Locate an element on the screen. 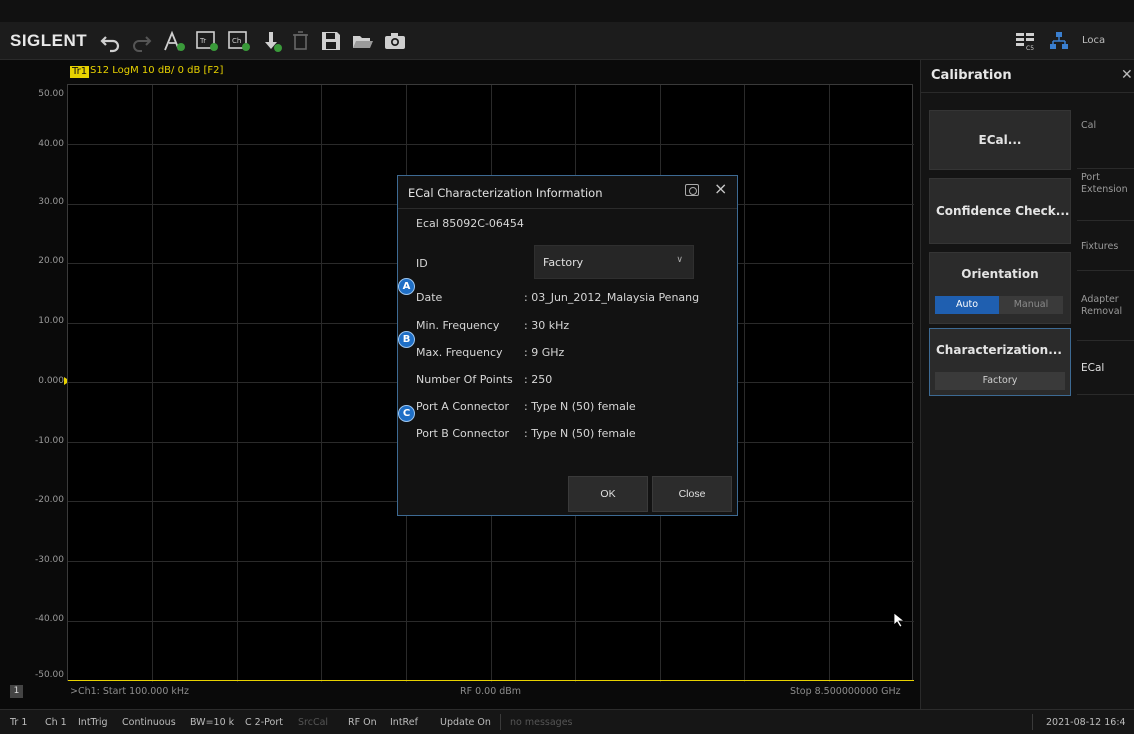 Image resolution: width=1134 pixels, height=734 pixels. tab-fixtures: Fixtures is located at coordinates (1107, 247).